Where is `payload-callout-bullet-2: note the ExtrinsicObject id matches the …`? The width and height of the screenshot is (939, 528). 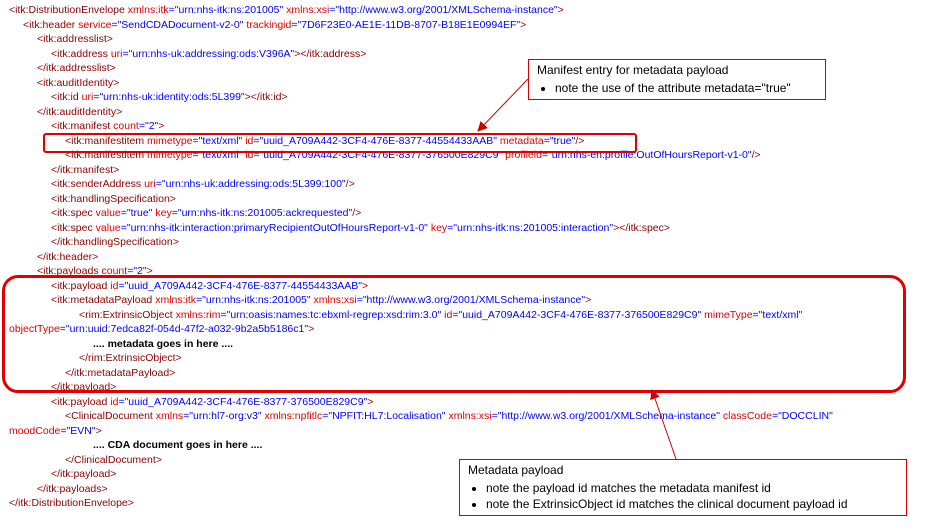
payload-callout-bullet-2: note the ExtrinsicObject id matches the … is located at coordinates (692, 504).